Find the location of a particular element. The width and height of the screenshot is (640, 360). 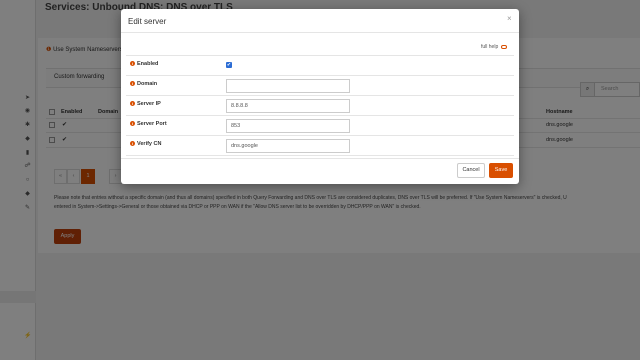

cancel-button: Cancel is located at coordinates (471, 170).